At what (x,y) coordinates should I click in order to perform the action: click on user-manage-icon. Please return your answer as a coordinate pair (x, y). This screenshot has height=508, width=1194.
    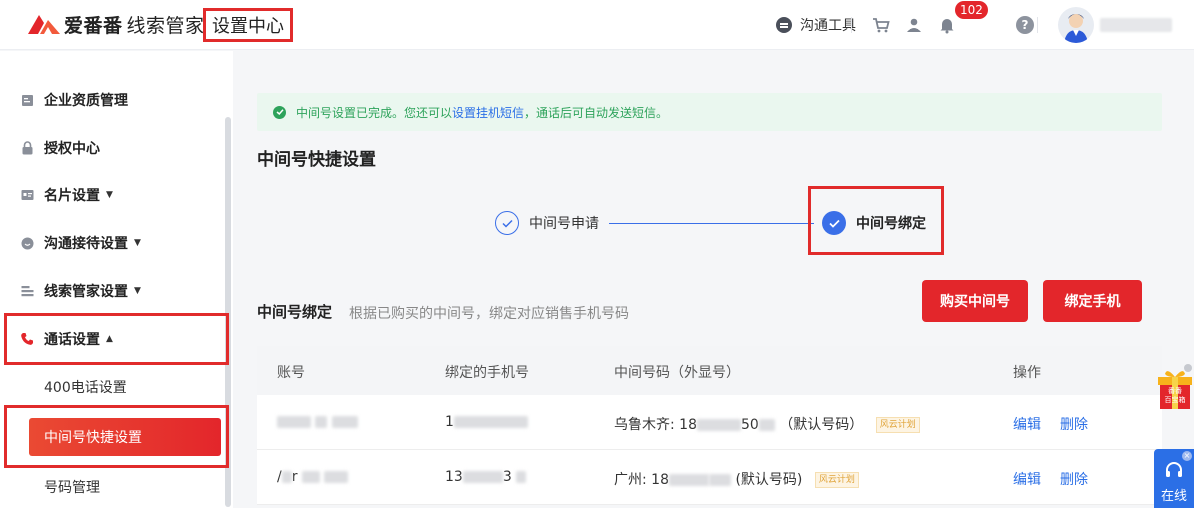
    Looking at the image, I should click on (914, 25).